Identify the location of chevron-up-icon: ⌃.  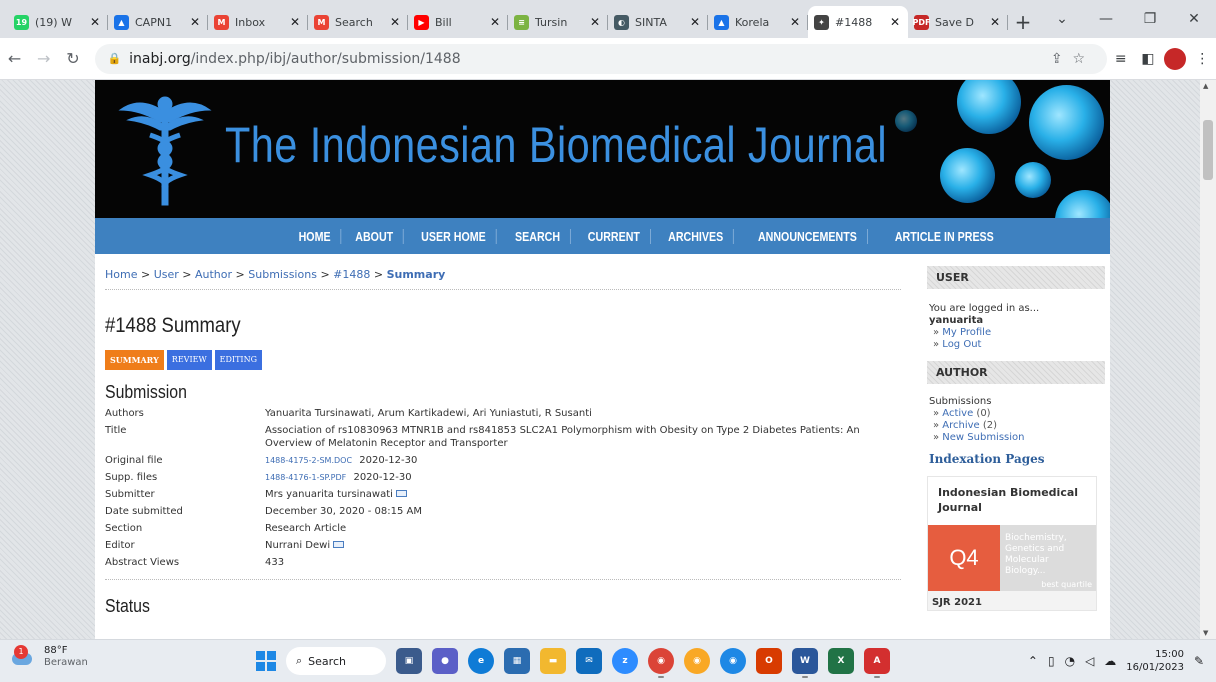
(1033, 661).